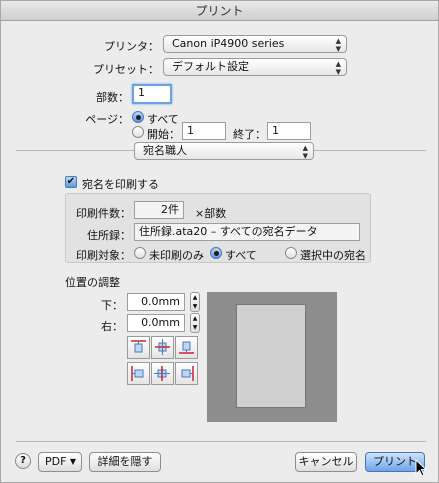 The height and width of the screenshot is (483, 439). Describe the element at coordinates (138, 132) in the screenshot. I see `pages-range-radio` at that location.